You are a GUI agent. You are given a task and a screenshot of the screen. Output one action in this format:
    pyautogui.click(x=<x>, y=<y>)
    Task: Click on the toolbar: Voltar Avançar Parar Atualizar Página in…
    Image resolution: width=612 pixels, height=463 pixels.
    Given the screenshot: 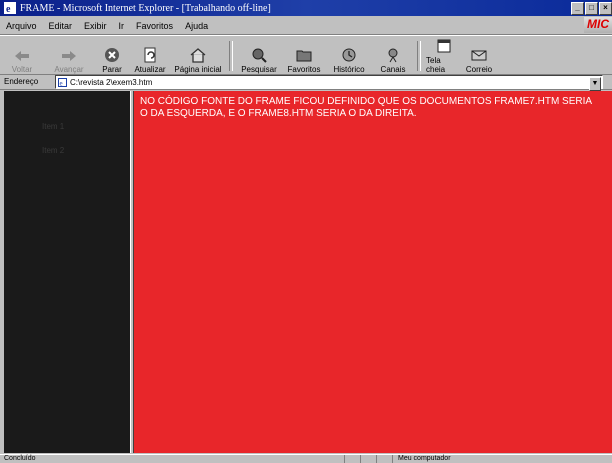 What is the action you would take?
    pyautogui.click(x=306, y=55)
    